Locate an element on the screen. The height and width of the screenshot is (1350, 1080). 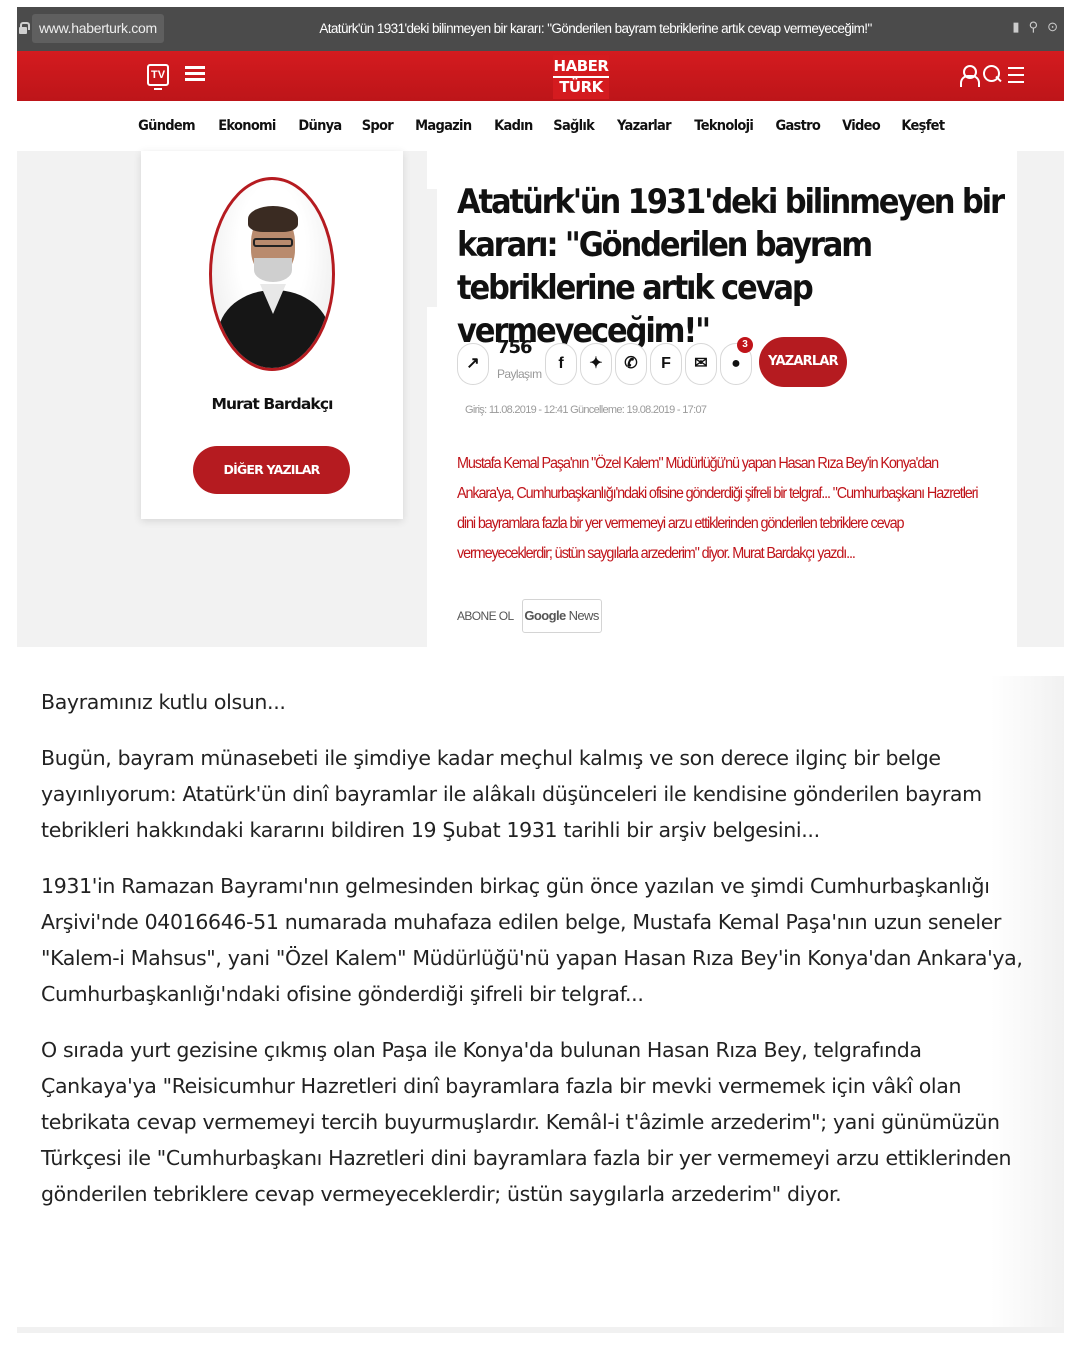
facebook-icon: f is located at coordinates (561, 364).